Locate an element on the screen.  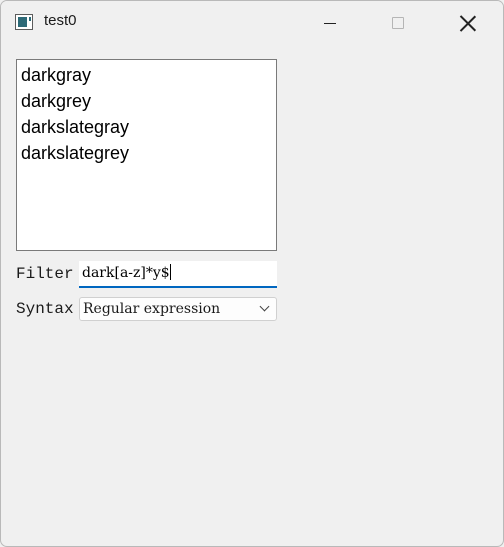
list-item: darkgray is located at coordinates (146, 75).